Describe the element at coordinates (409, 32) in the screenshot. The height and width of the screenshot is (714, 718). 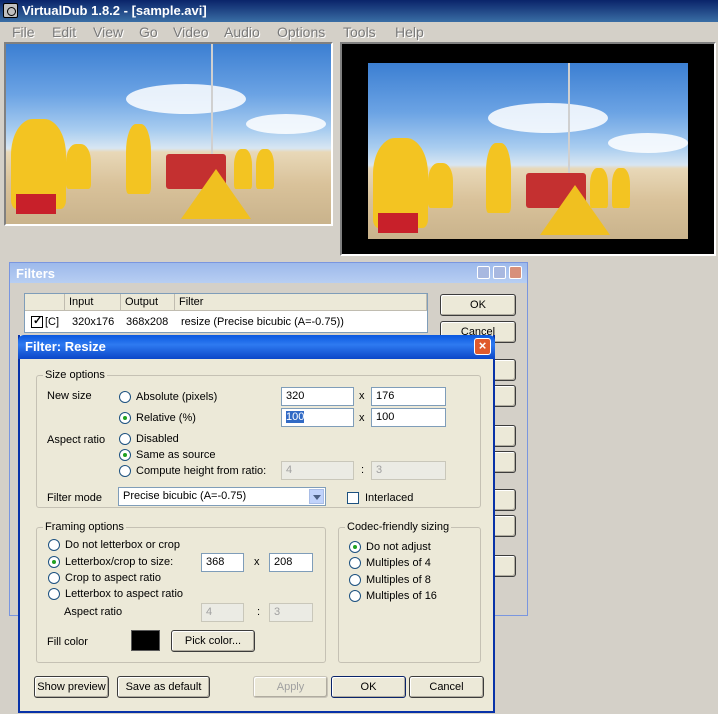
I see `menu-help: Help` at that location.